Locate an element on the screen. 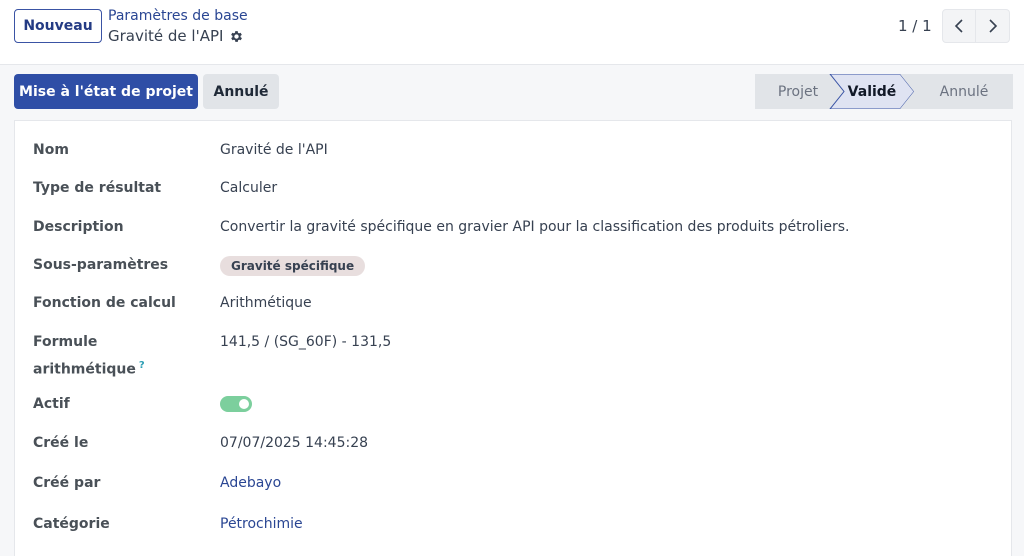  created-by-link: Adebayo is located at coordinates (250, 483).